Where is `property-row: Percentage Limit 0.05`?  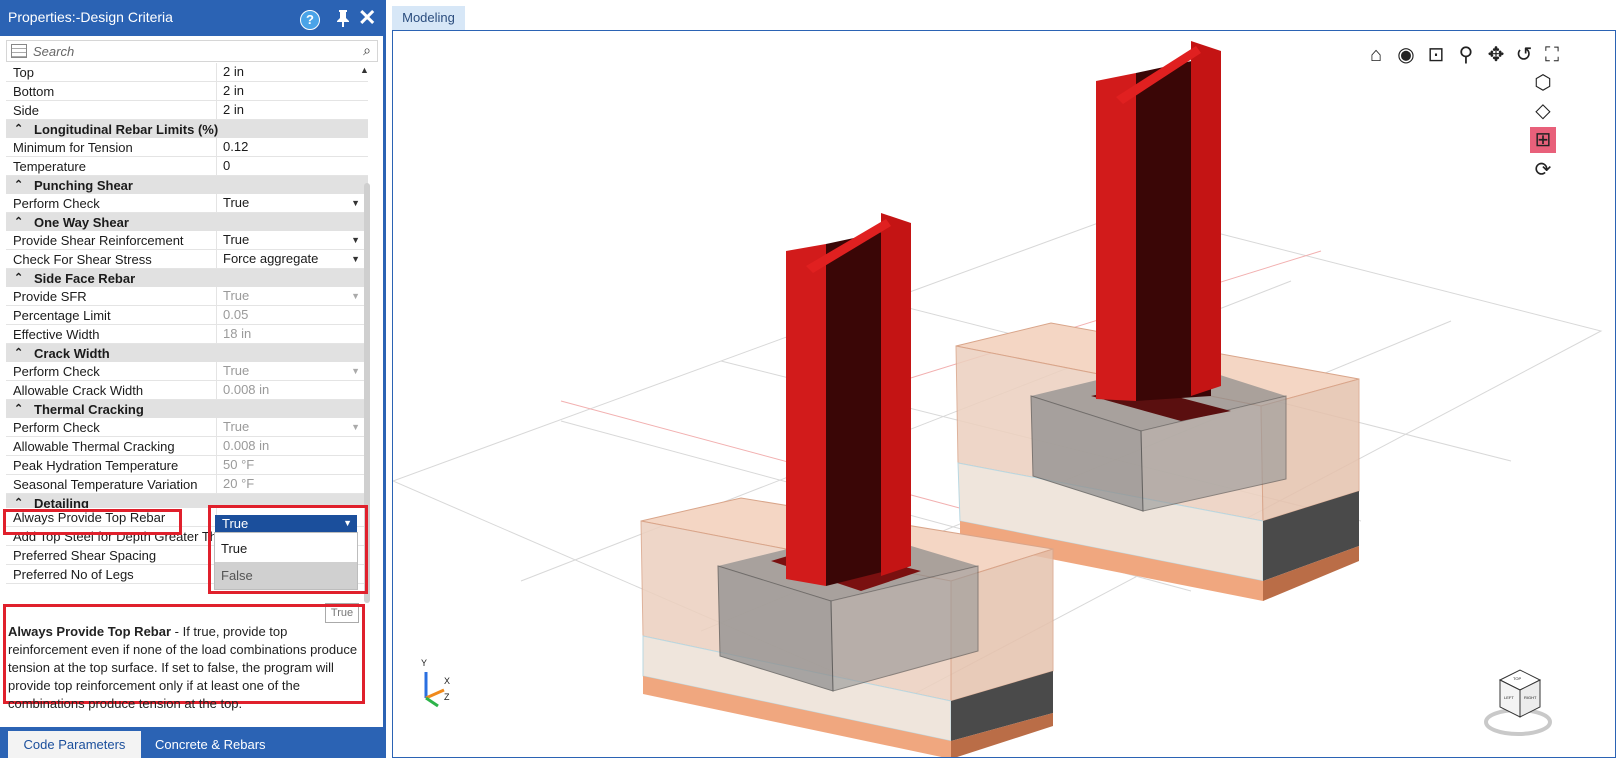
property-row: Percentage Limit 0.05 is located at coordinates (187, 315).